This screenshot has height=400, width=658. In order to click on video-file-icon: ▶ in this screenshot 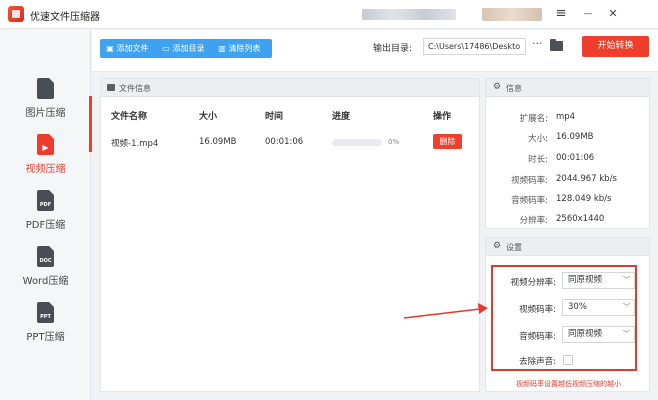, I will do `click(45, 144)`.